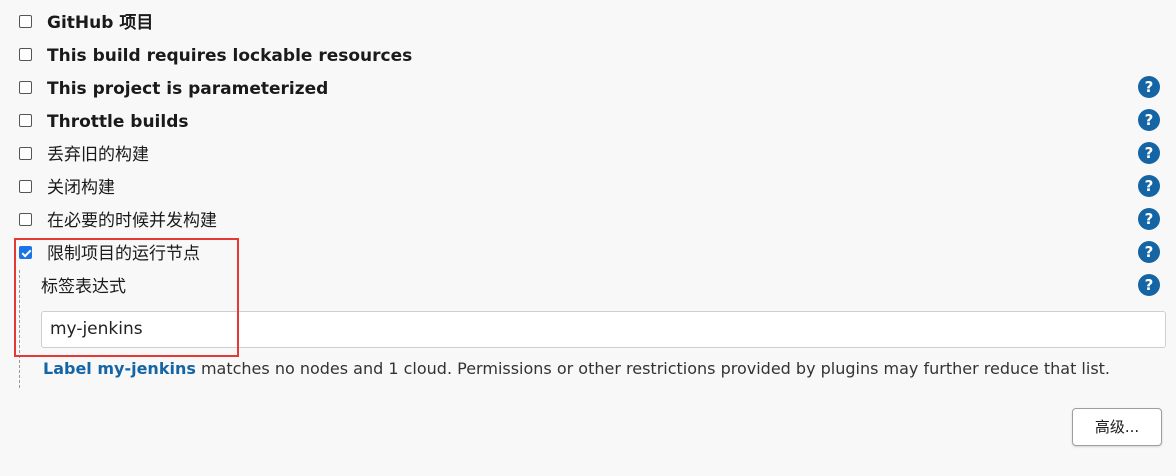 The height and width of the screenshot is (476, 1176). What do you see at coordinates (588, 255) in the screenshot?
I see `option-restrict-node: 限制项目的运行节点` at bounding box center [588, 255].